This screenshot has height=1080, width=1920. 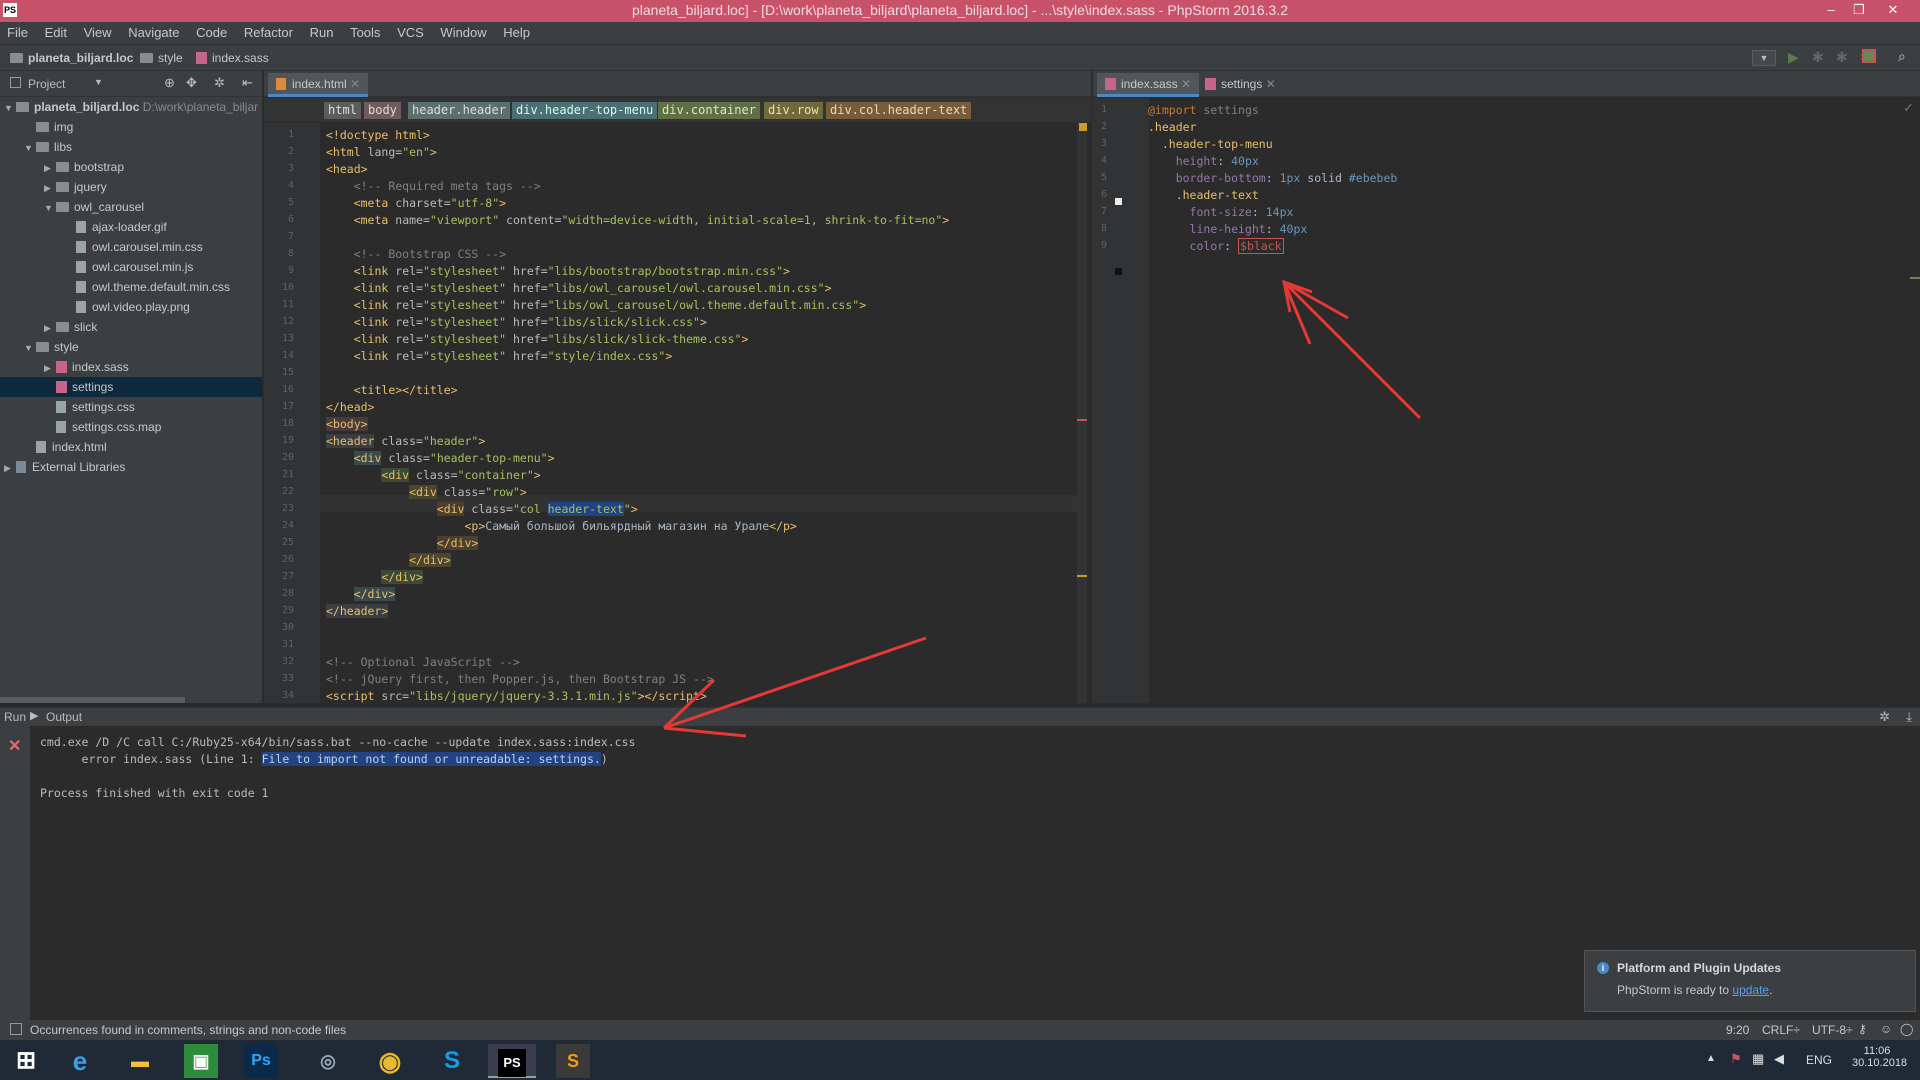 I want to click on menu-file: File, so click(x=17, y=31).